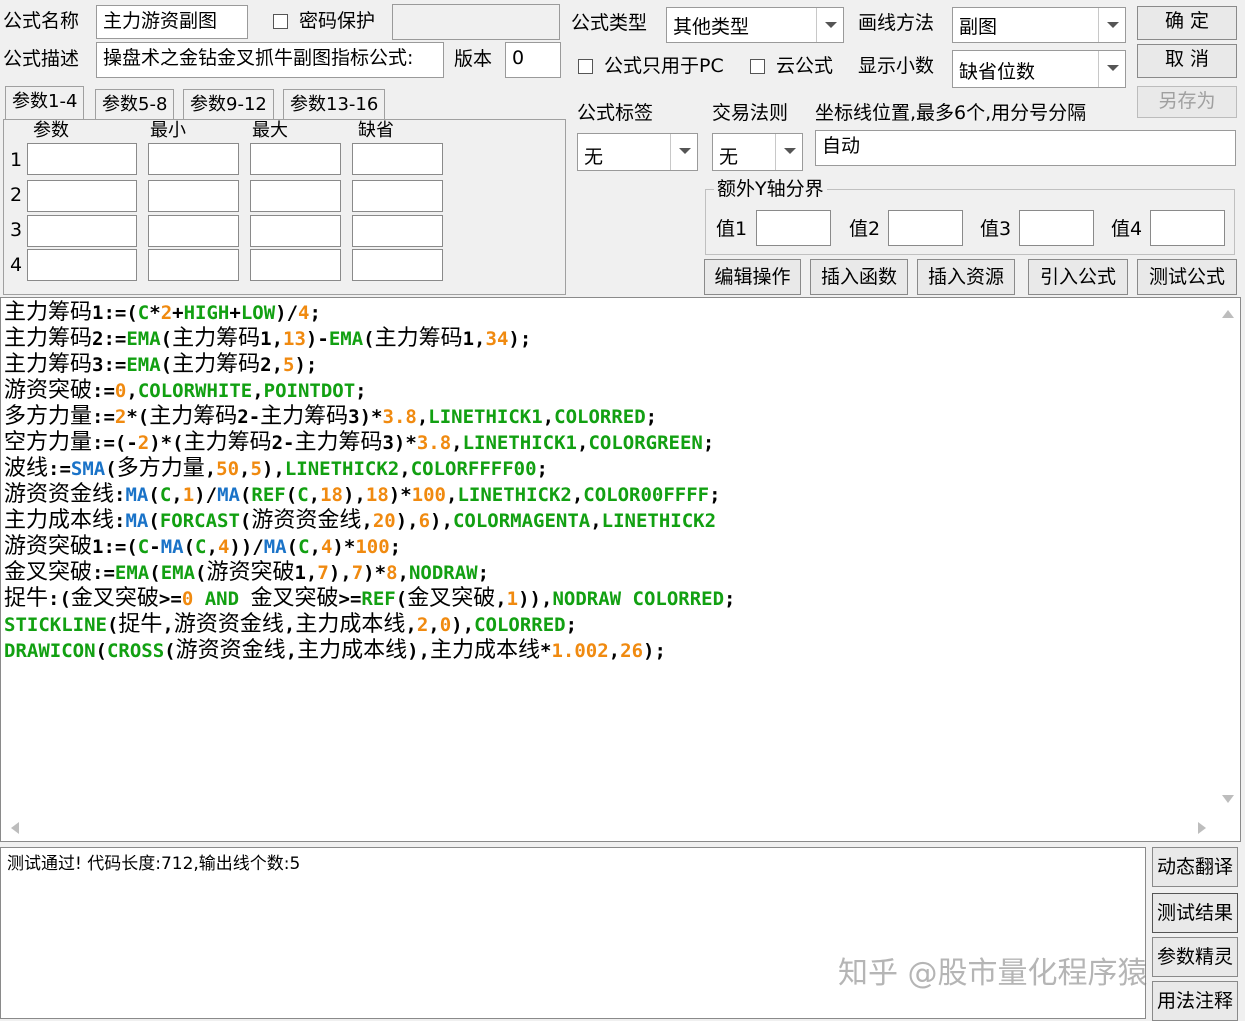 Image resolution: width=1245 pixels, height=1021 pixels. What do you see at coordinates (397, 265) in the screenshot?
I see `param-4-default` at bounding box center [397, 265].